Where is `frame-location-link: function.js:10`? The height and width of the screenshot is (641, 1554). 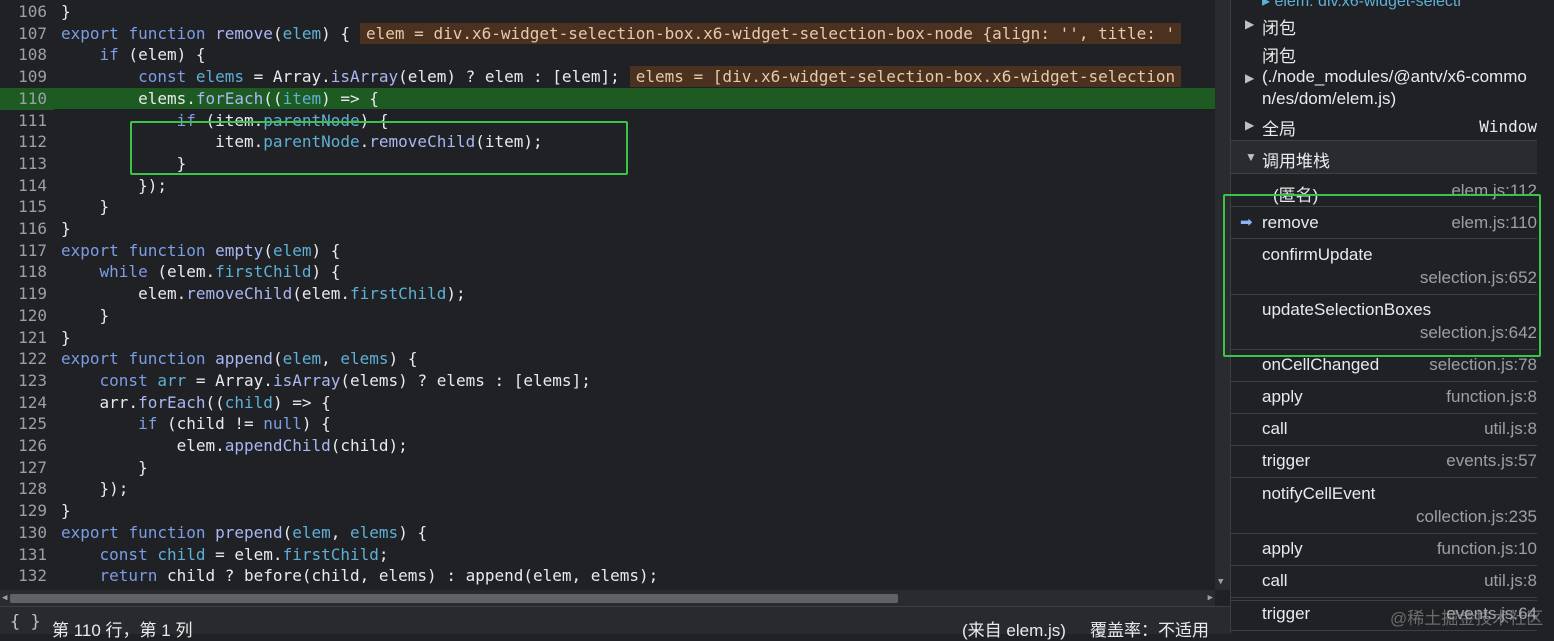 frame-location-link: function.js:10 is located at coordinates (1487, 549).